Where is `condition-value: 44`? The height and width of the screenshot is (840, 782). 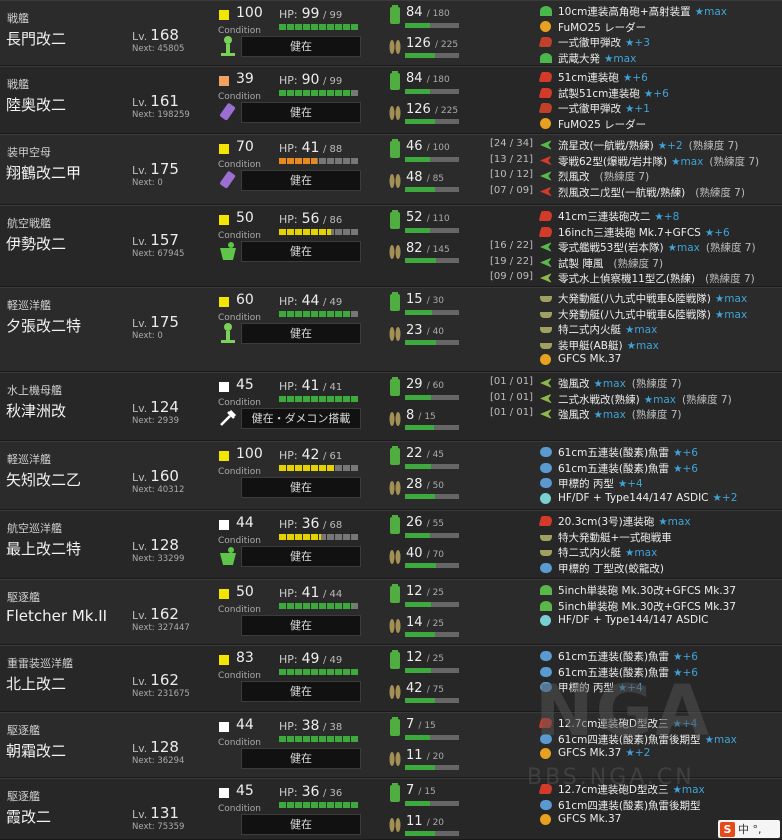
condition-value: 44 is located at coordinates (245, 725).